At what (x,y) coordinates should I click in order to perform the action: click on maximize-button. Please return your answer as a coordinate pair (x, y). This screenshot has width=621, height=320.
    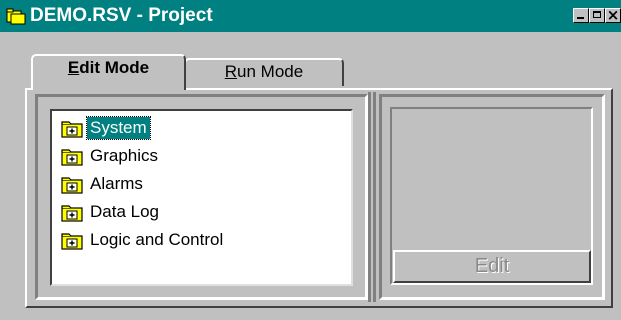
    Looking at the image, I should click on (597, 15).